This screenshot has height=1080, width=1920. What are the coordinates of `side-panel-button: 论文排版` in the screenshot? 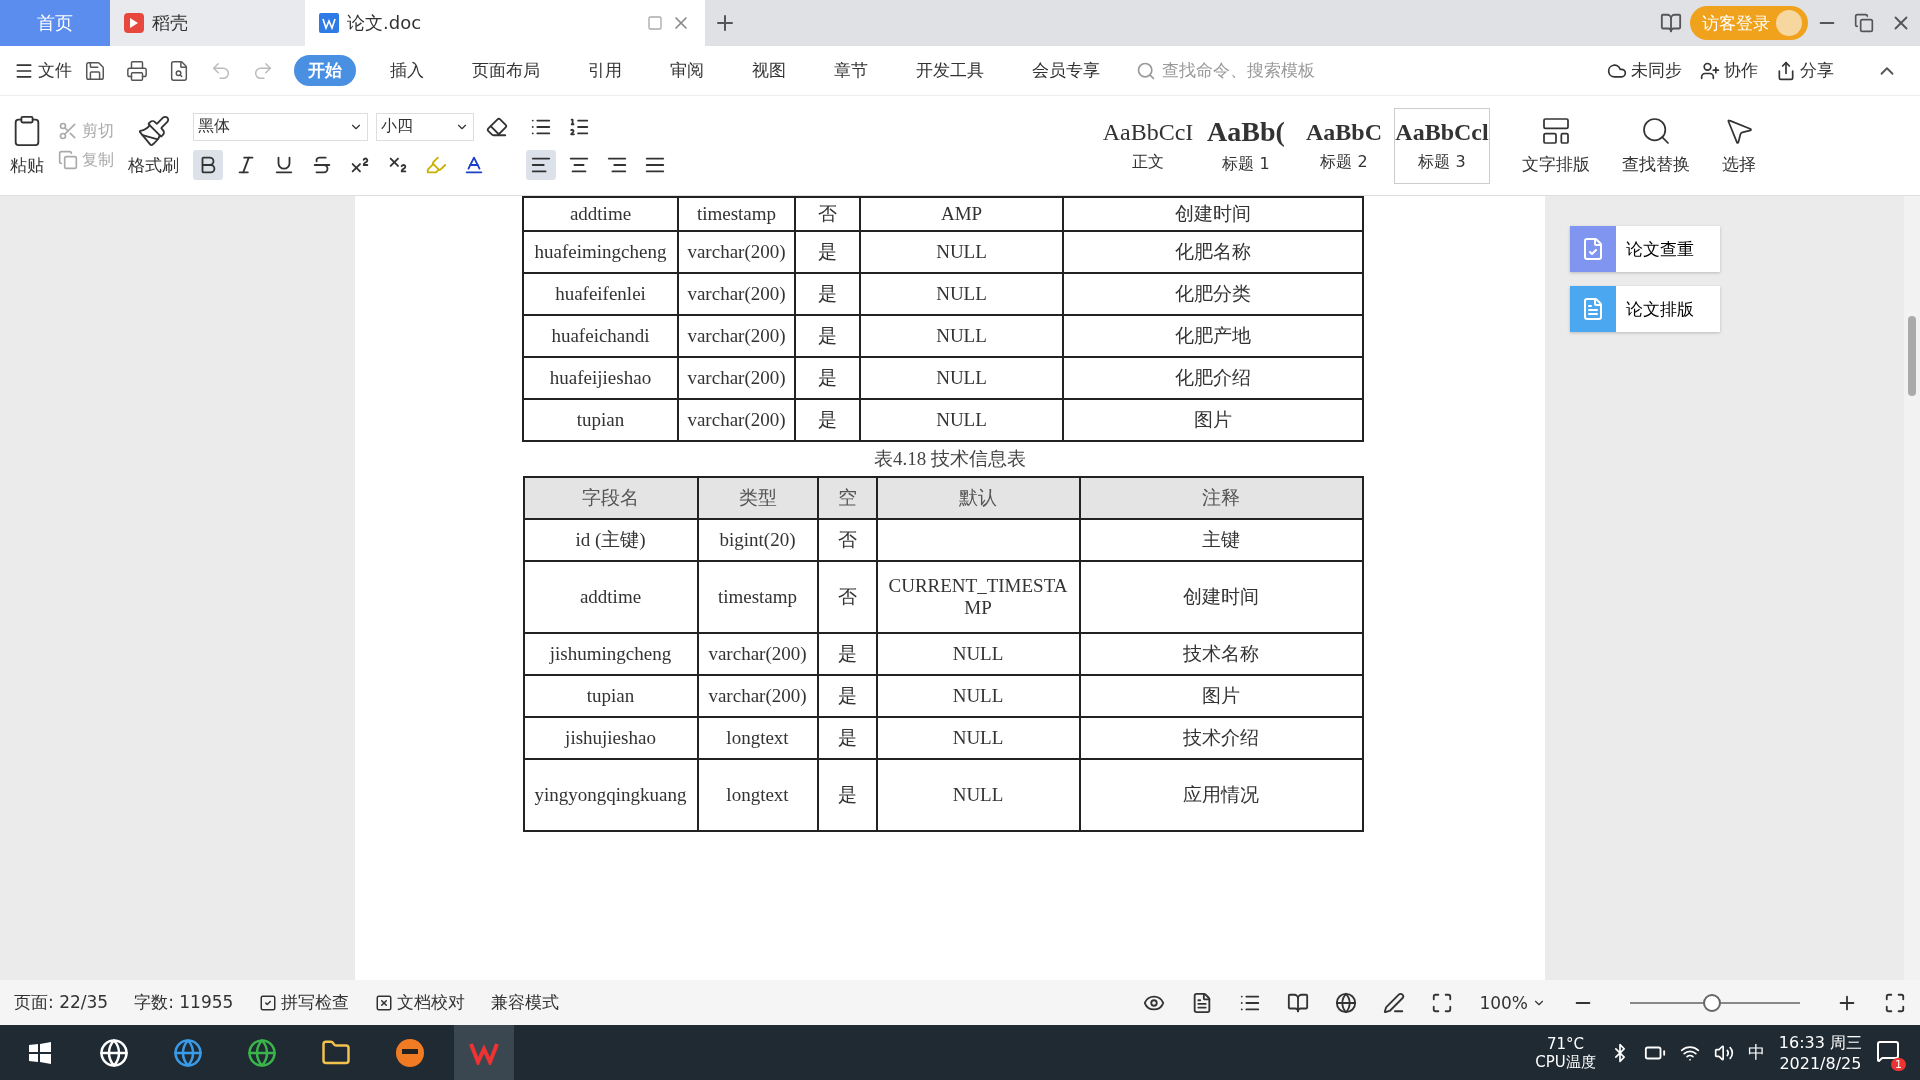 It's located at (1645, 309).